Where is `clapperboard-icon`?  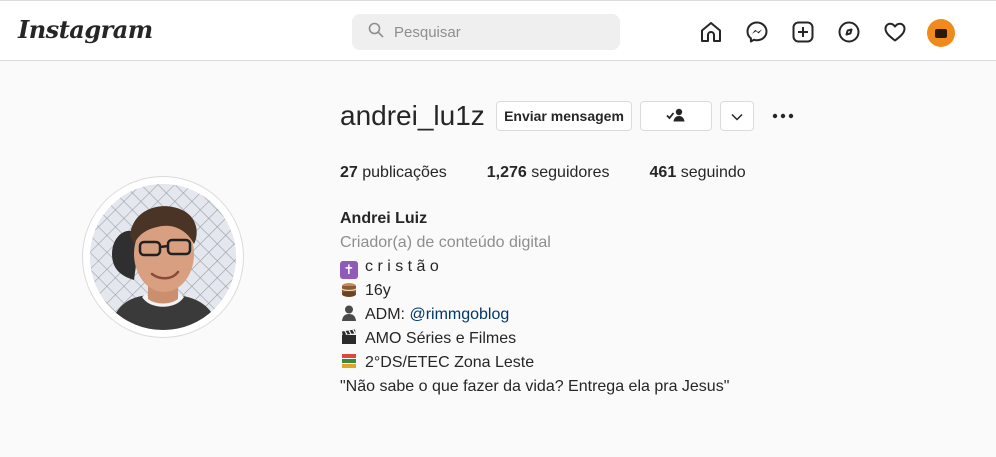
clapperboard-icon is located at coordinates (941, 33).